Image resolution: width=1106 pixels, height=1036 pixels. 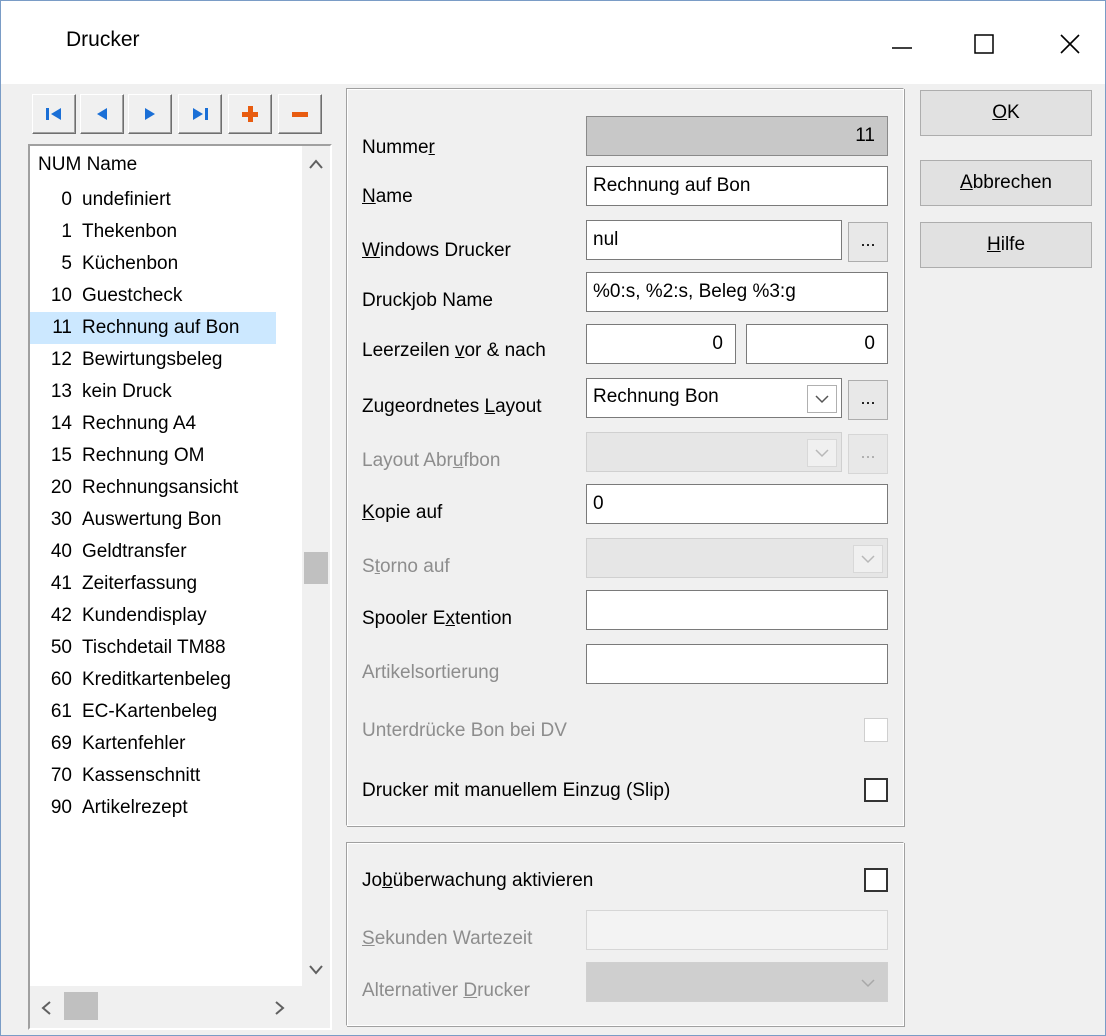 I want to click on list-item-name: Thekenbon, so click(x=130, y=231).